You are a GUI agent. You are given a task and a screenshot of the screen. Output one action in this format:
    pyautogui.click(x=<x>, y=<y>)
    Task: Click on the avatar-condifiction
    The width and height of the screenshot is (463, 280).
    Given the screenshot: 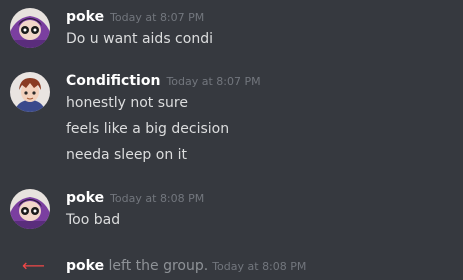 What is the action you would take?
    pyautogui.click(x=30, y=92)
    